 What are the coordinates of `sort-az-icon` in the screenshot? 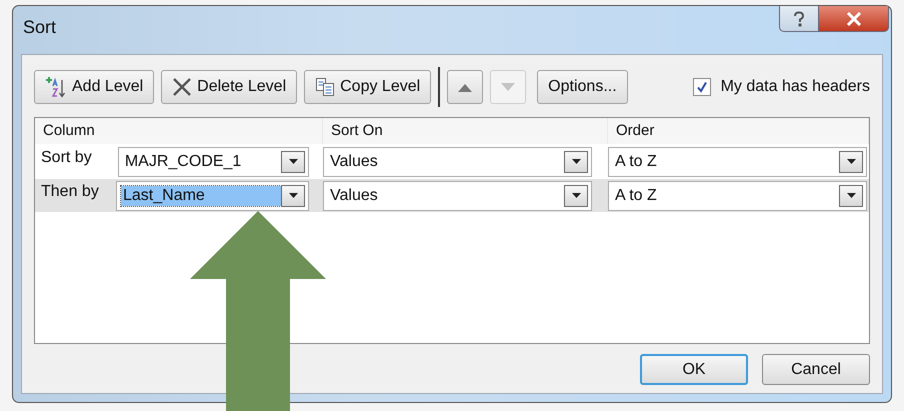 It's located at (56, 87).